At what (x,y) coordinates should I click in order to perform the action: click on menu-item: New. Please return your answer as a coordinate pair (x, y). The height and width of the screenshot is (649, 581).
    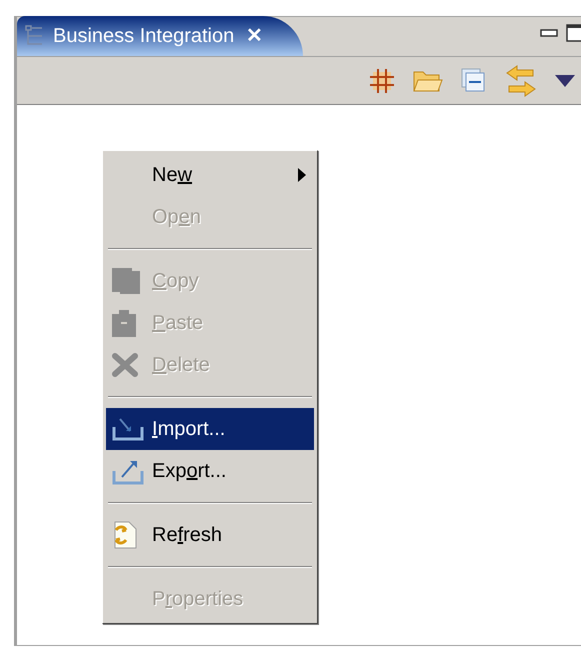
    Looking at the image, I should click on (210, 175).